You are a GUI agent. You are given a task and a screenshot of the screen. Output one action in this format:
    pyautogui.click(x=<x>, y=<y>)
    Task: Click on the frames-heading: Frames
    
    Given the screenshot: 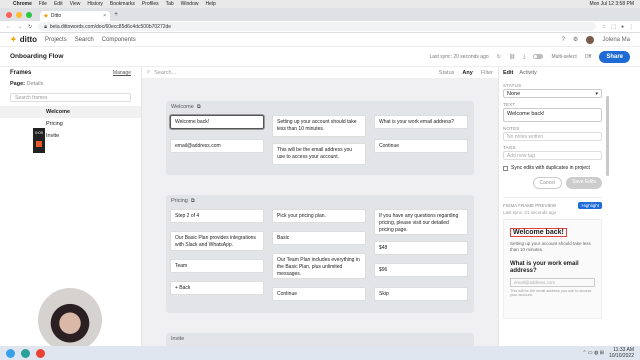 What is the action you would take?
    pyautogui.click(x=21, y=73)
    